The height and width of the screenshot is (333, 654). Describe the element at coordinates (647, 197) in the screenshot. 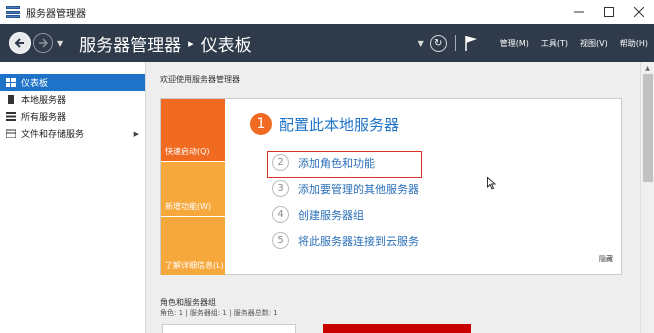

I see `vertical-scrollbar: ▲` at that location.